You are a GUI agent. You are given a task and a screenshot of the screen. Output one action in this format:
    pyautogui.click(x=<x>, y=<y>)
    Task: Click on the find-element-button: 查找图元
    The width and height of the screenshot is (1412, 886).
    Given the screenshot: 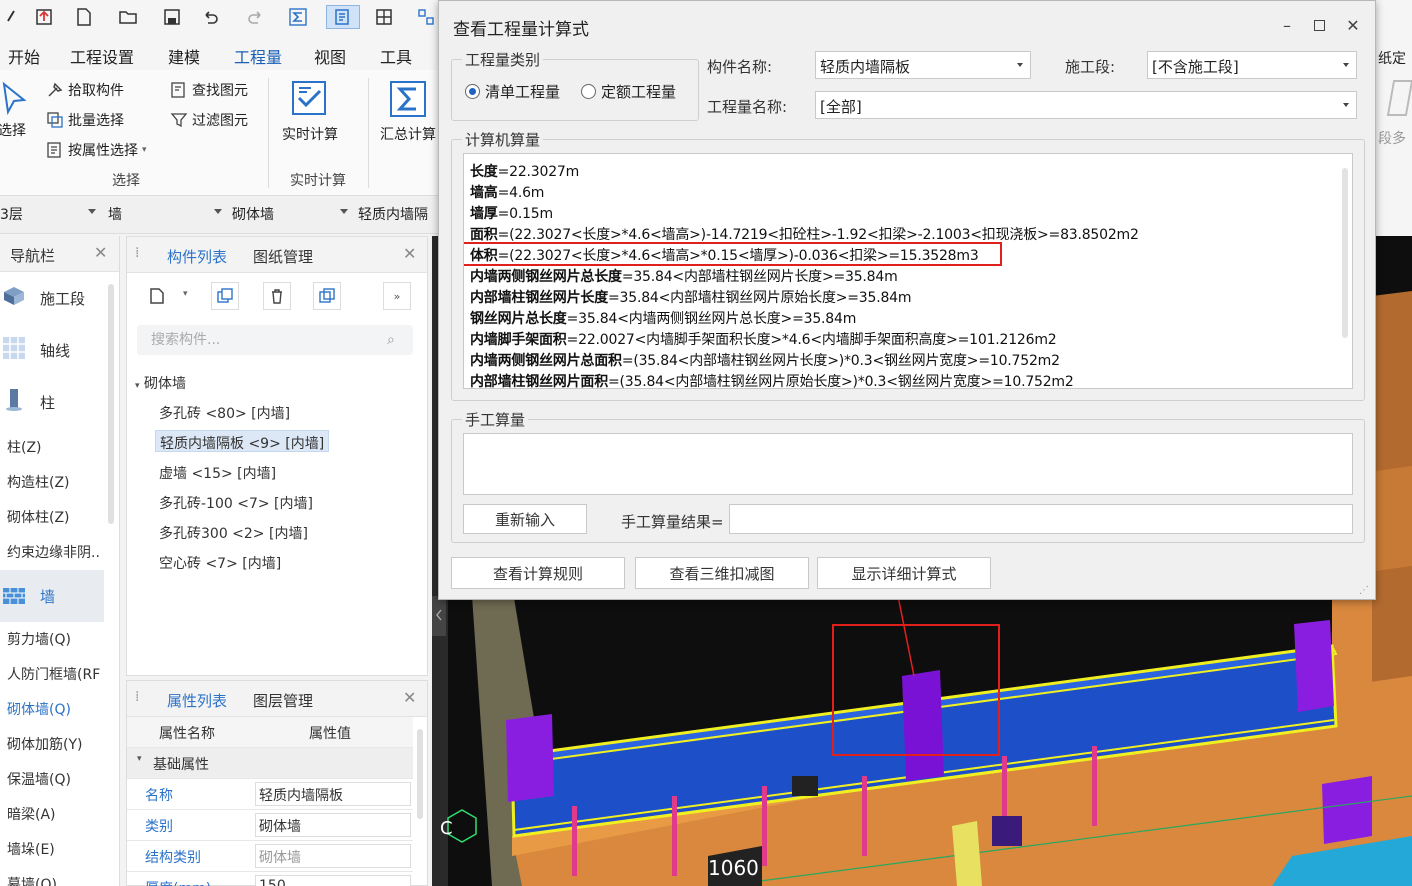 What is the action you would take?
    pyautogui.click(x=209, y=90)
    